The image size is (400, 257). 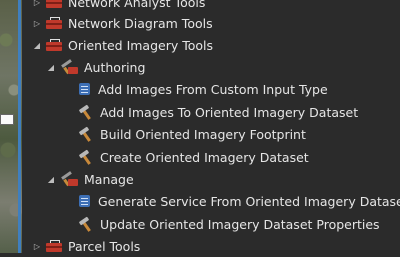 I want to click on tree-item-authoring-toolset: ◢ Authoring, so click(x=95, y=67).